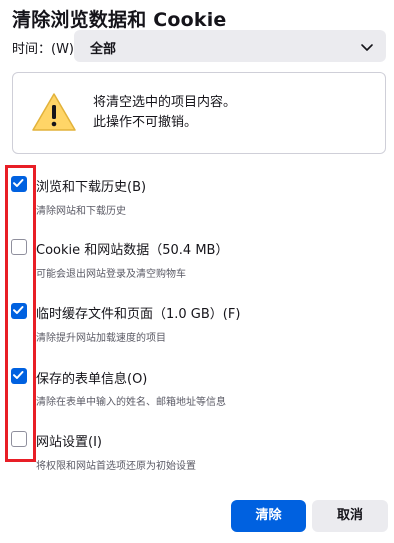 The width and height of the screenshot is (394, 543). Describe the element at coordinates (367, 47) in the screenshot. I see `chevron-down-icon` at that location.